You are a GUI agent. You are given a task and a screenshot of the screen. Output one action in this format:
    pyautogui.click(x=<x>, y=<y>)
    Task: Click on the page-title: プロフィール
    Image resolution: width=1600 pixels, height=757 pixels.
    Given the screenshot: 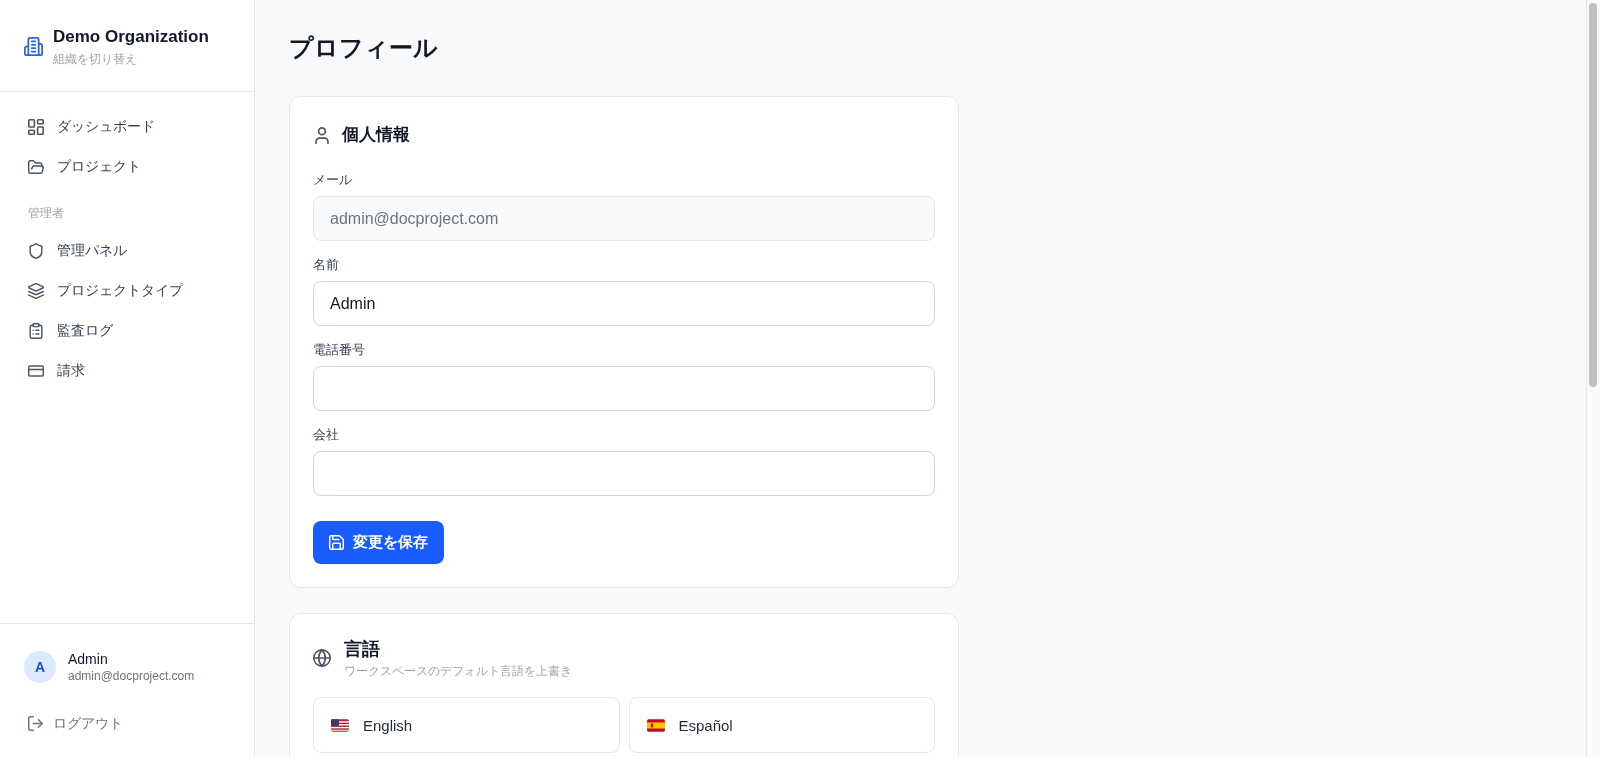 What is the action you would take?
    pyautogui.click(x=364, y=48)
    